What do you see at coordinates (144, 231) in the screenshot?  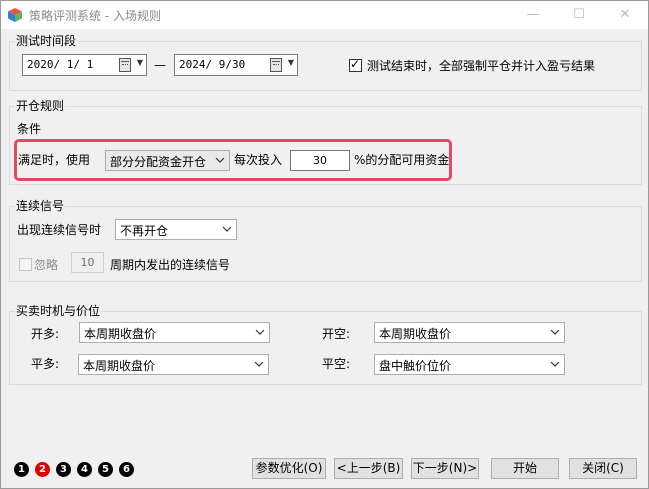 I see `consecutive-action-value: 不再开仓` at bounding box center [144, 231].